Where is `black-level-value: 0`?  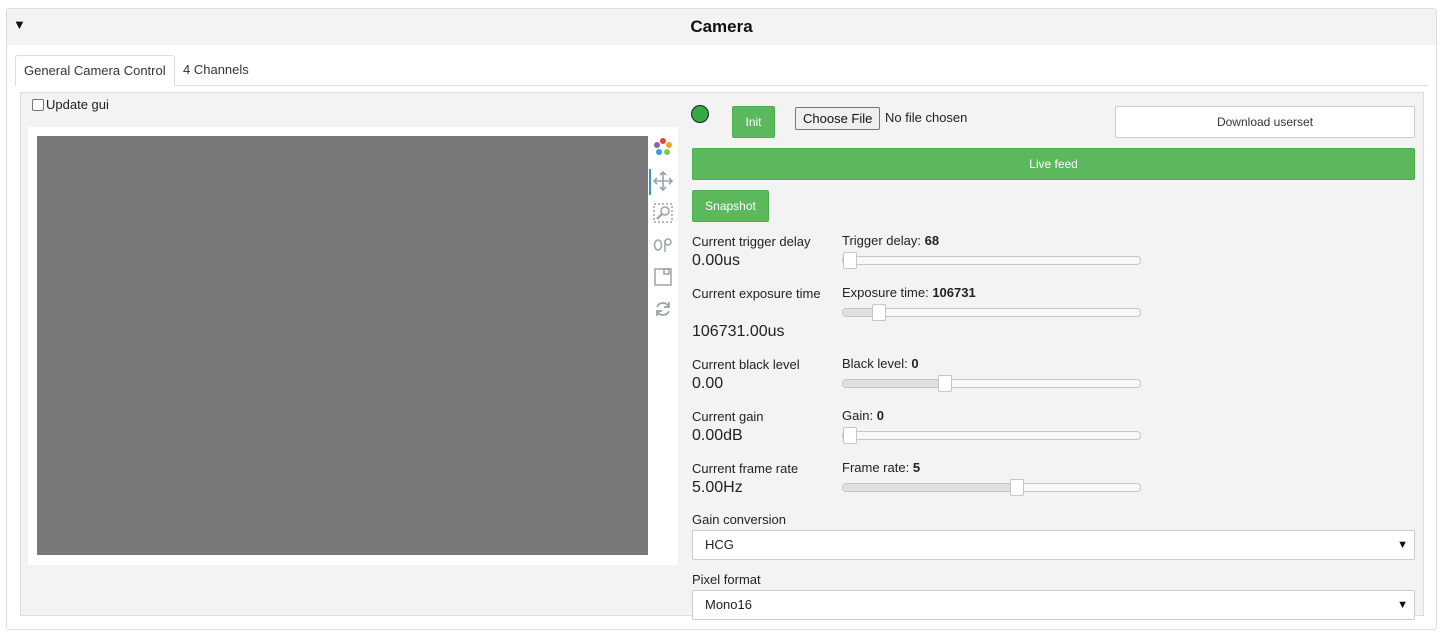 black-level-value: 0 is located at coordinates (915, 363).